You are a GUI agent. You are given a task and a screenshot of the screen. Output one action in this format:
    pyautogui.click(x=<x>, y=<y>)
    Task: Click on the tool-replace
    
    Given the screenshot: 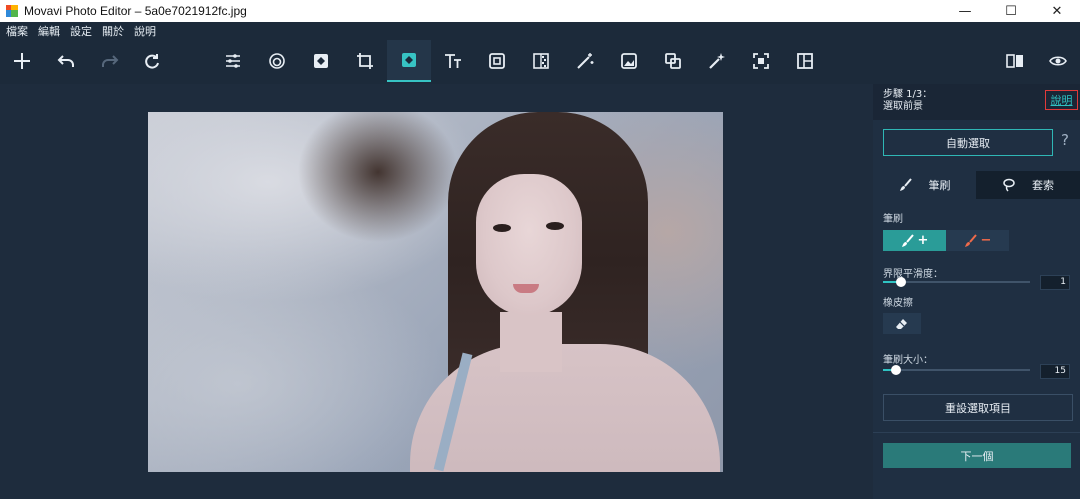 What is the action you would take?
    pyautogui.click(x=629, y=61)
    